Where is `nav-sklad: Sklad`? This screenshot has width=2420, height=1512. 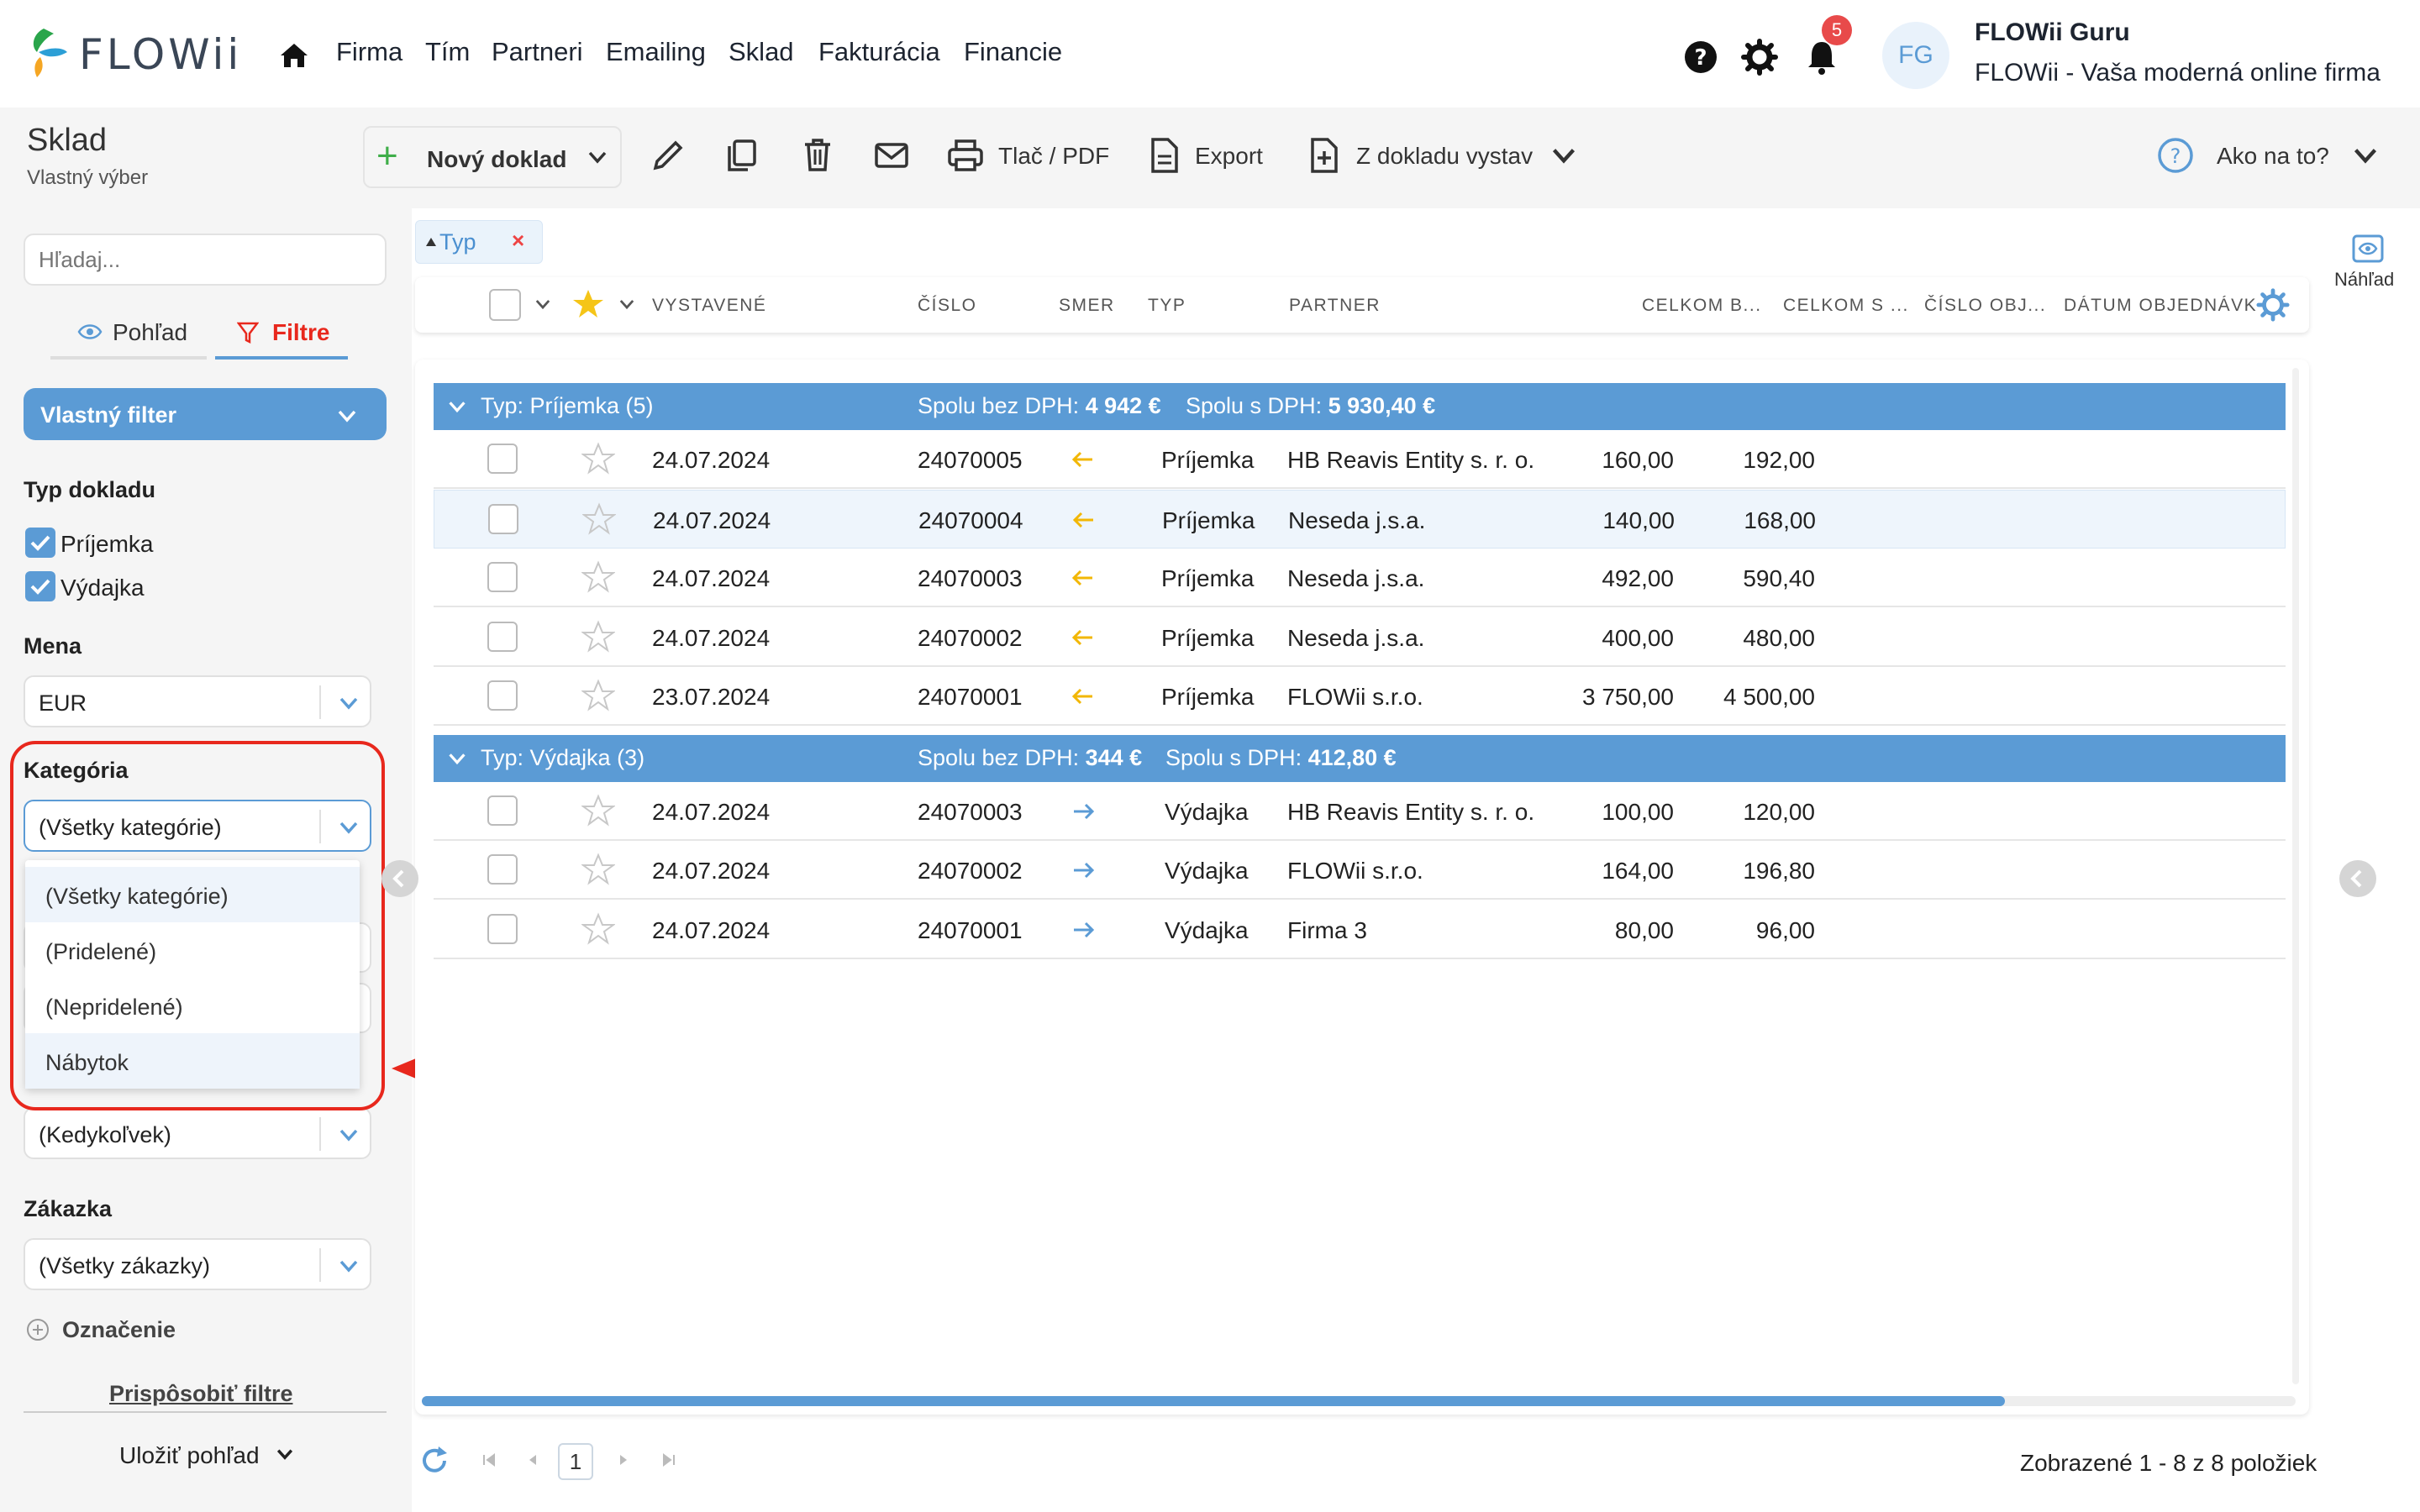 nav-sklad: Sklad is located at coordinates (762, 52).